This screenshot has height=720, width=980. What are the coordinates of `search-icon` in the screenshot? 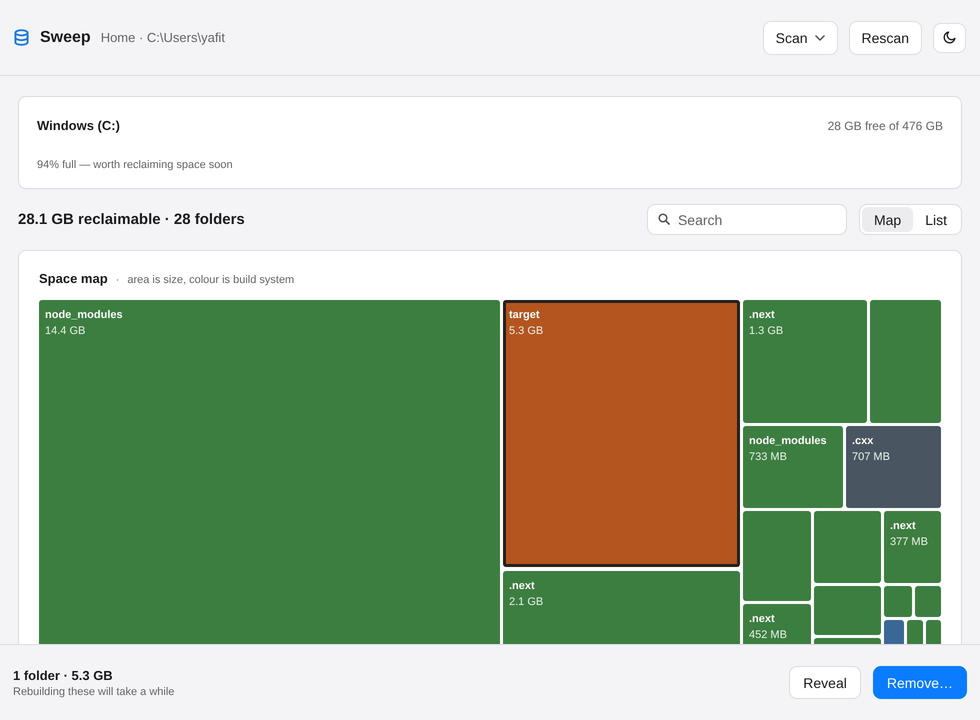 It's located at (664, 219).